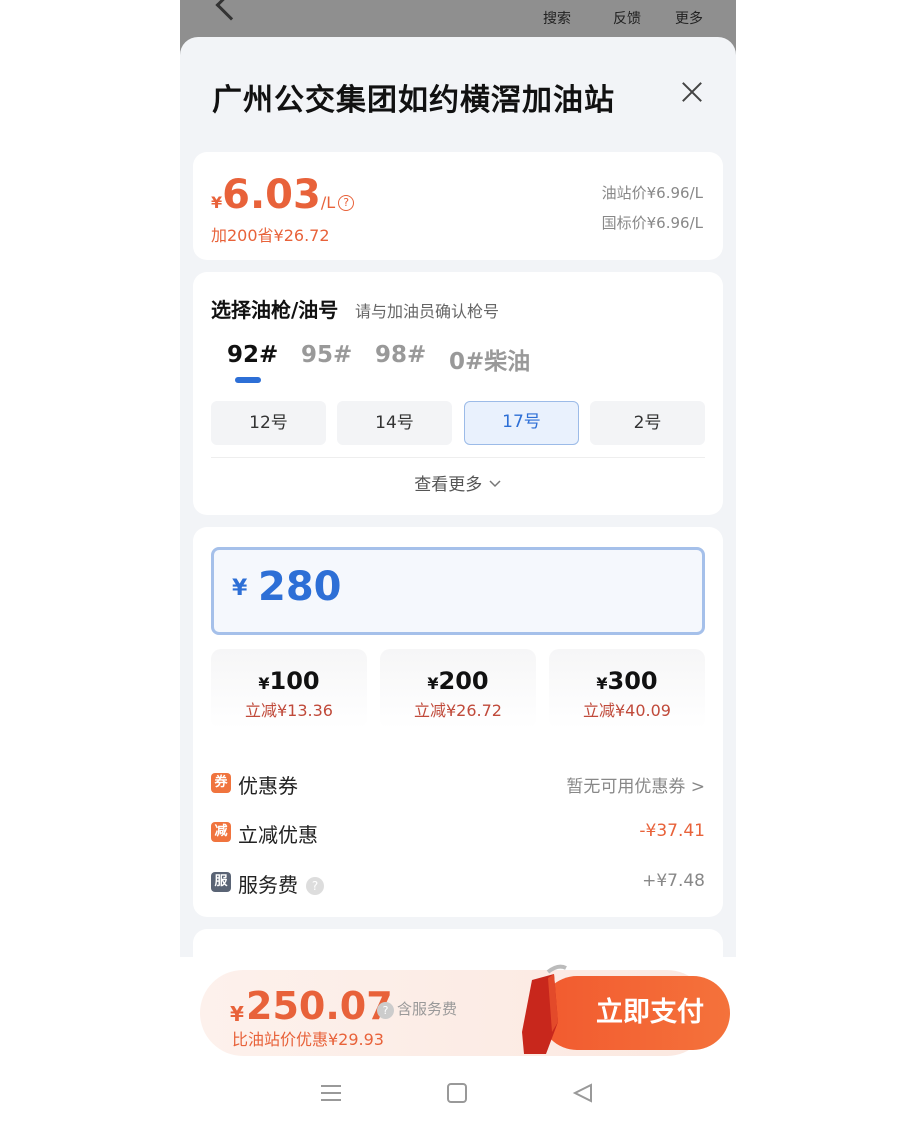 This screenshot has width=916, height=1131. Describe the element at coordinates (635, 787) in the screenshot. I see `coupon-value: 暂无可用优惠券 >` at that location.